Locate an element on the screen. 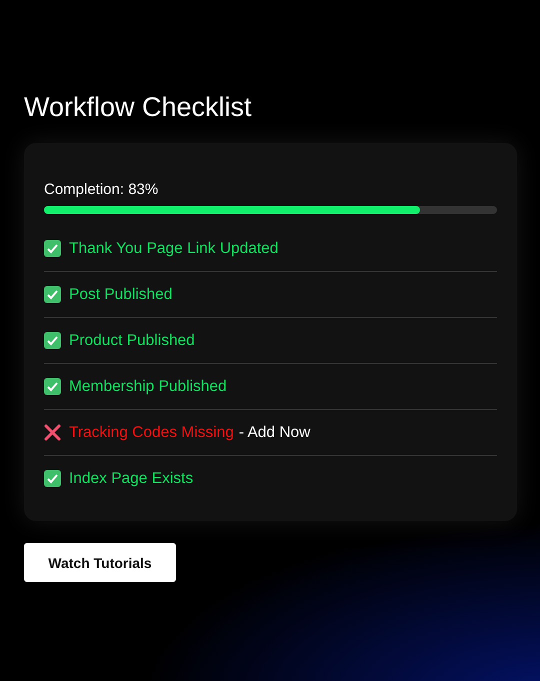 Image resolution: width=540 pixels, height=681 pixels. checklist-item: Thank You Page Link Updated is located at coordinates (173, 249).